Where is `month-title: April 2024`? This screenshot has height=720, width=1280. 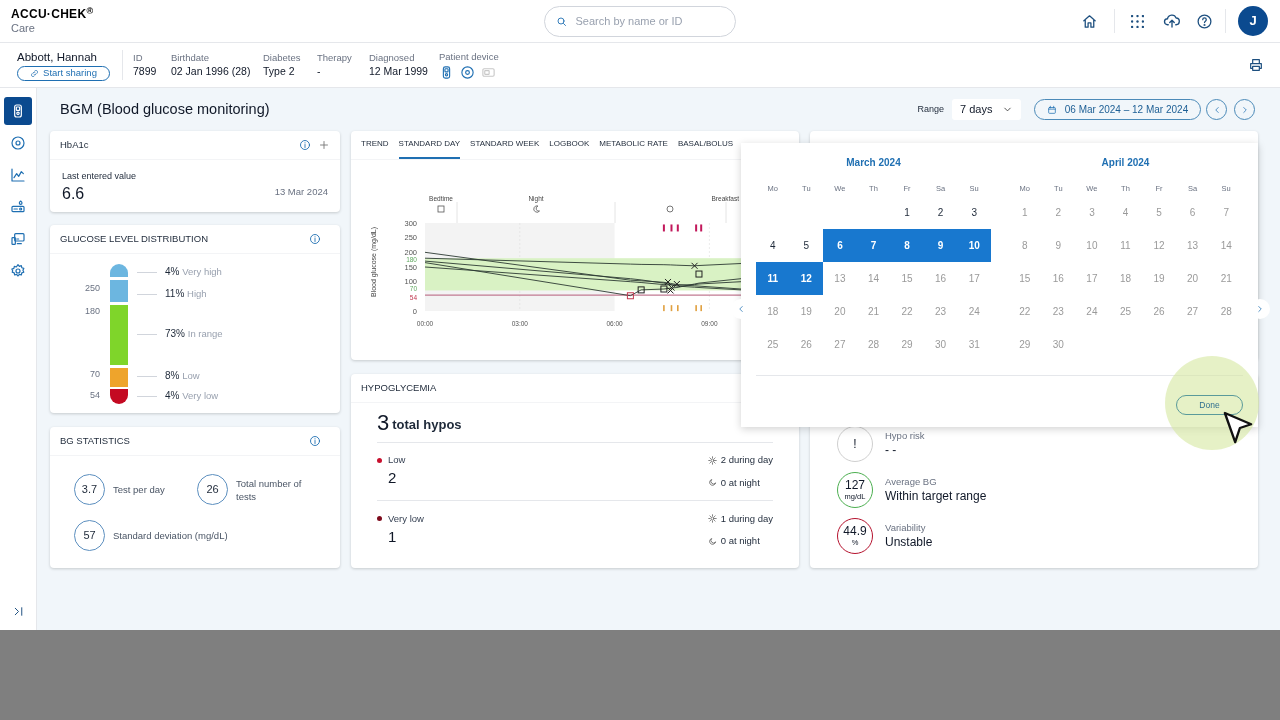 month-title: April 2024 is located at coordinates (1125, 163).